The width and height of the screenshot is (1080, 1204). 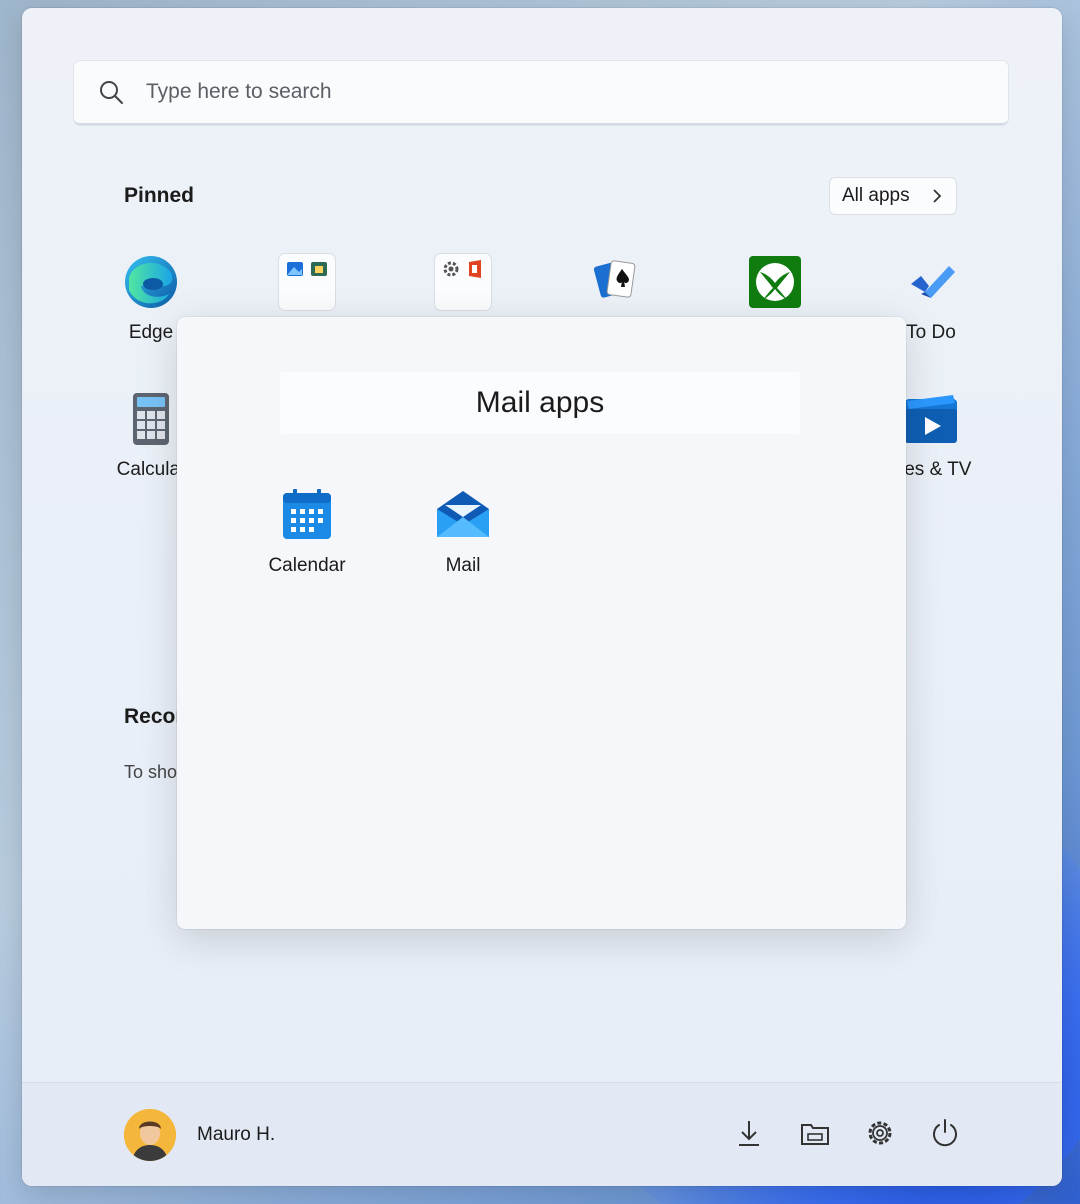 What do you see at coordinates (815, 1133) in the screenshot?
I see `file-explorer-icon` at bounding box center [815, 1133].